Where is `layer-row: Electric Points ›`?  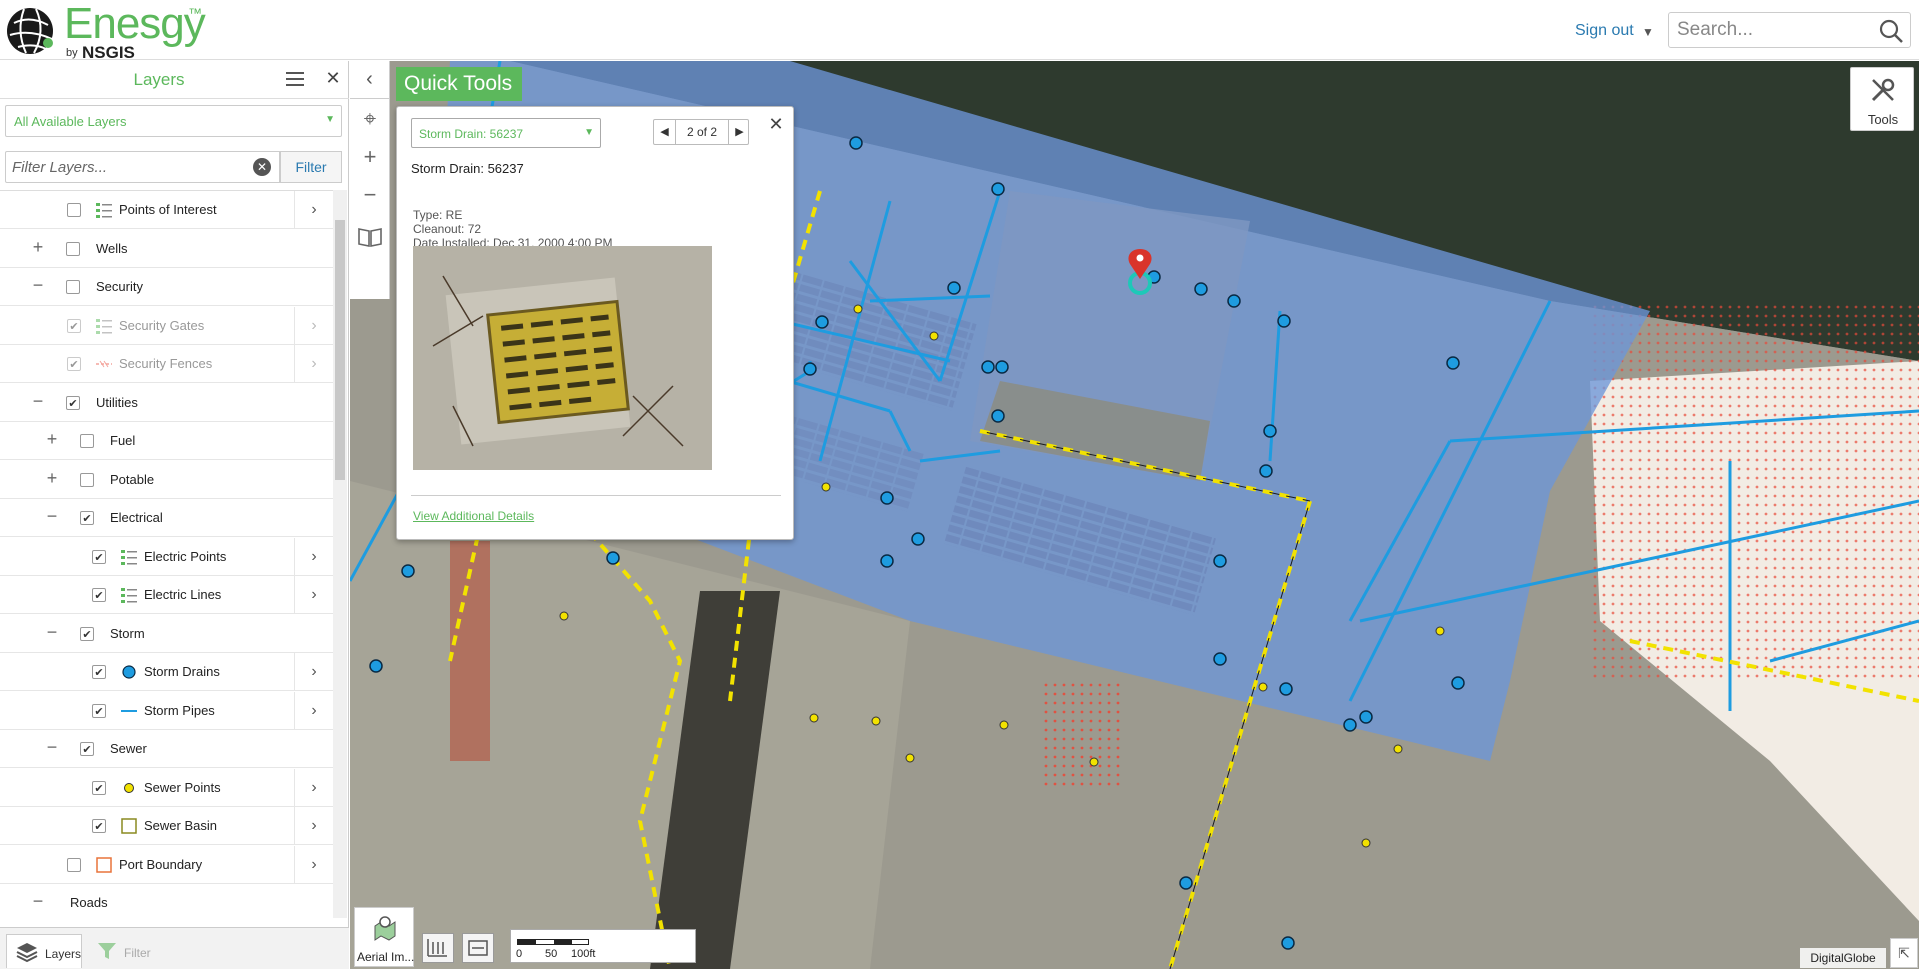 layer-row: Electric Points › is located at coordinates (166, 556).